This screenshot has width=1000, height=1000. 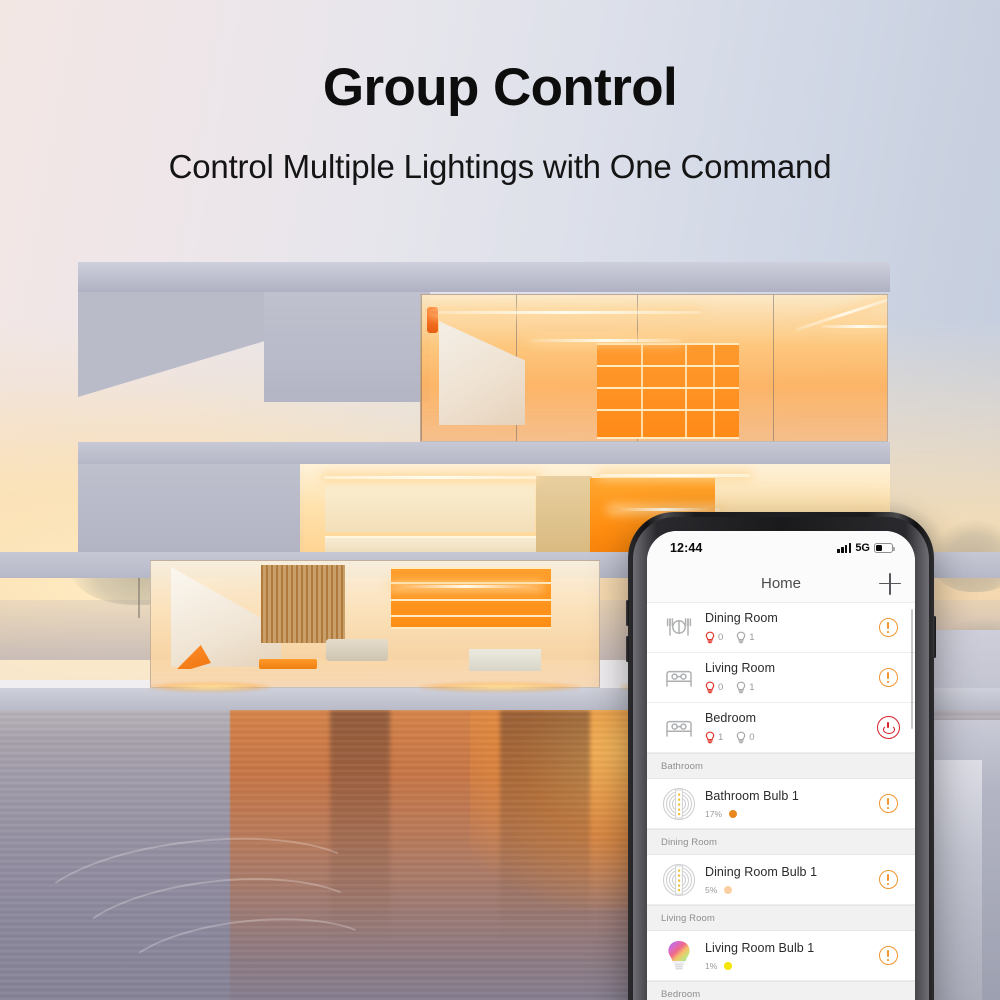 What do you see at coordinates (781, 548) in the screenshot?
I see `status-bar: 12:44 5G` at bounding box center [781, 548].